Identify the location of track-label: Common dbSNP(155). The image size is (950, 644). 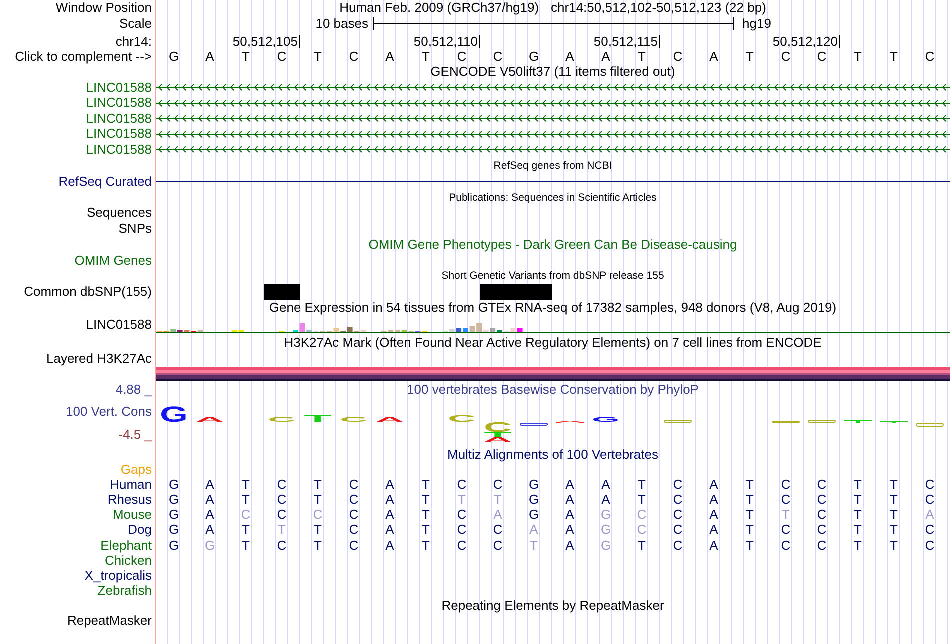
(88, 291).